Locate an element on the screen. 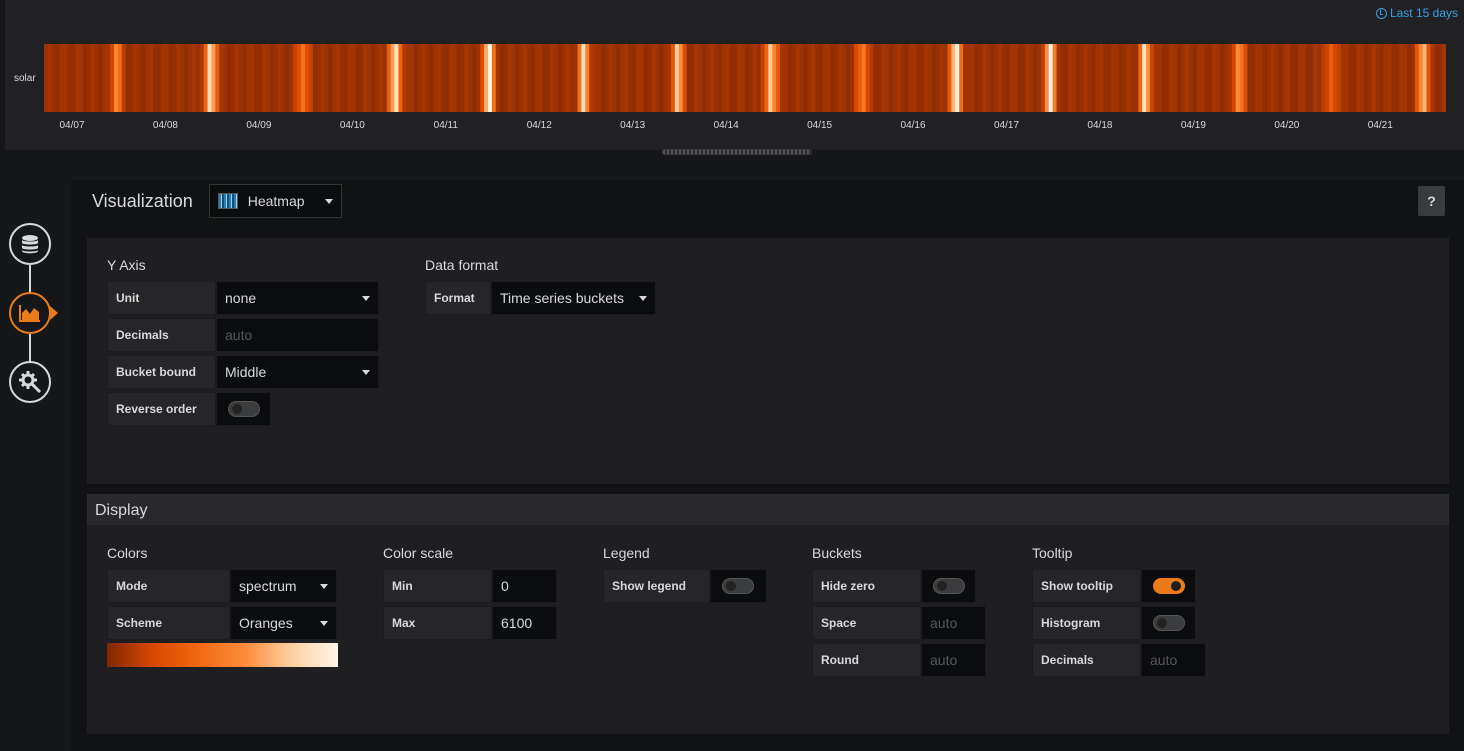  help-button: ? is located at coordinates (1431, 201).